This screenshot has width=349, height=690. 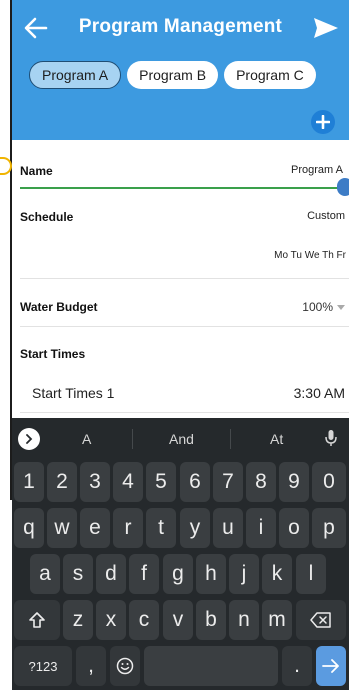 I want to click on key-o: o, so click(x=294, y=528).